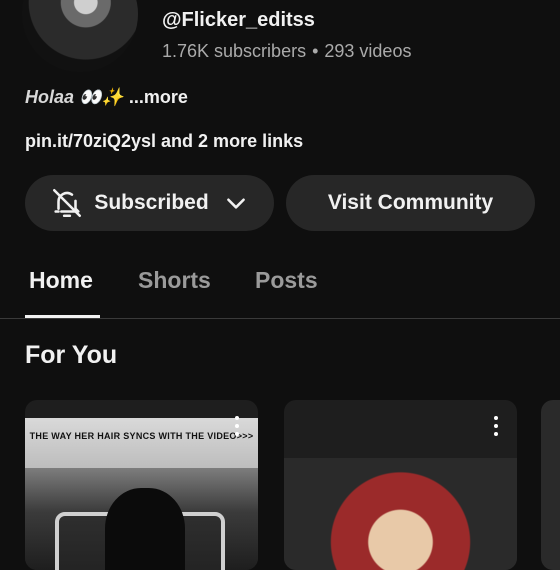 This screenshot has width=560, height=570. I want to click on subscribed-button: Subscribed, so click(149, 203).